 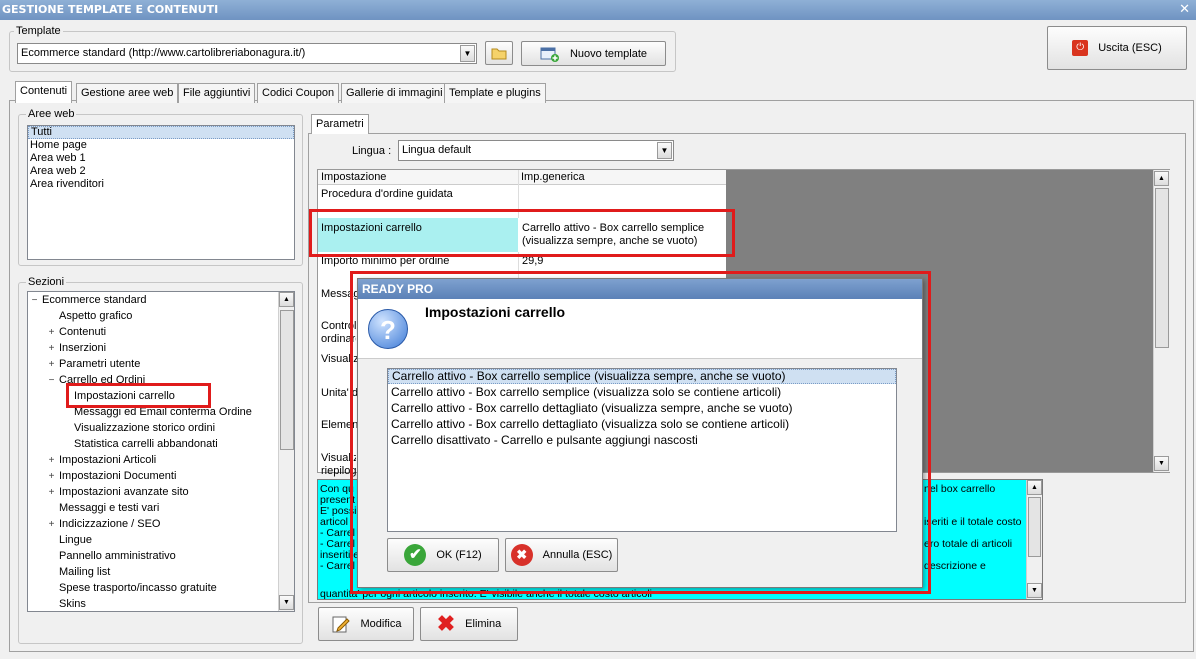 I want to click on tree-node-label: Parametri utente, so click(x=100, y=364).